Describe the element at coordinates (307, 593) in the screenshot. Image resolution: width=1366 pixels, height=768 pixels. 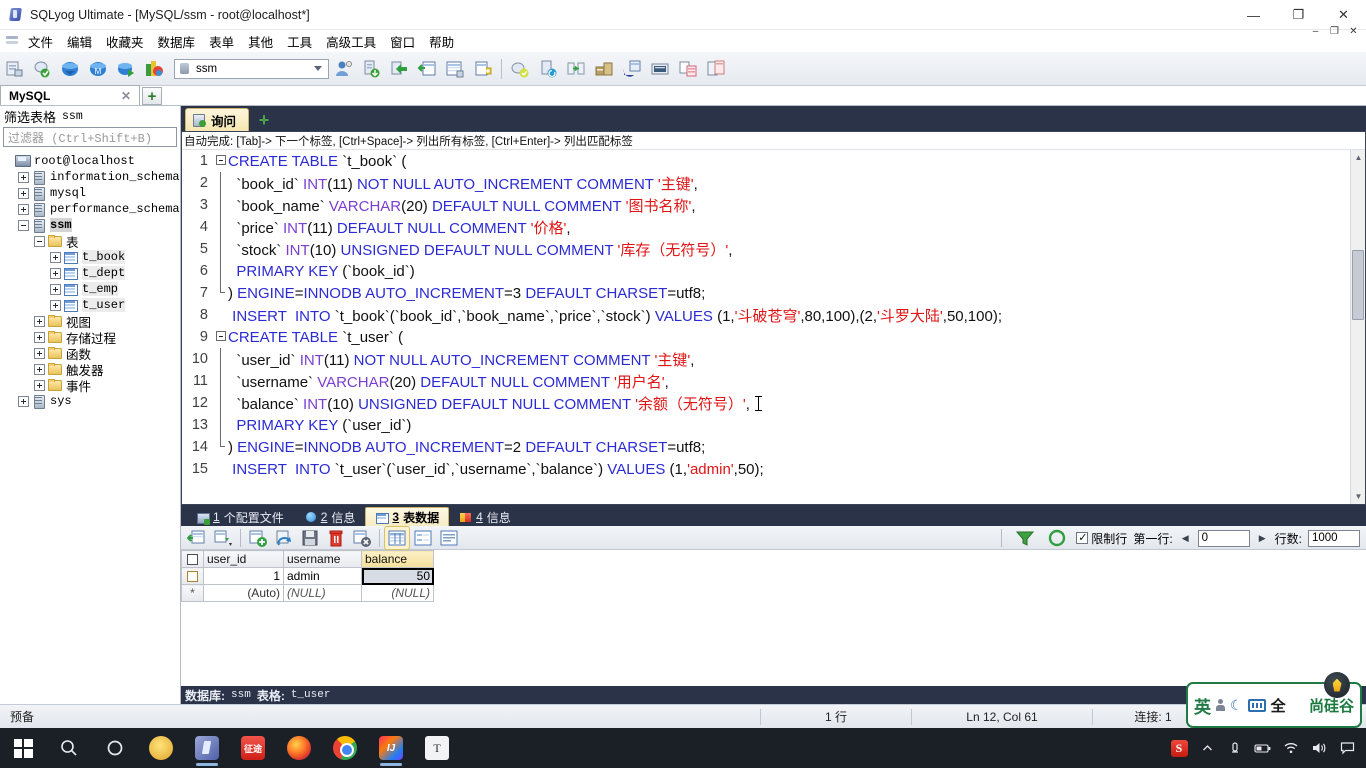
I see `new-row: * (Auto) (NULL) (NULL)` at that location.